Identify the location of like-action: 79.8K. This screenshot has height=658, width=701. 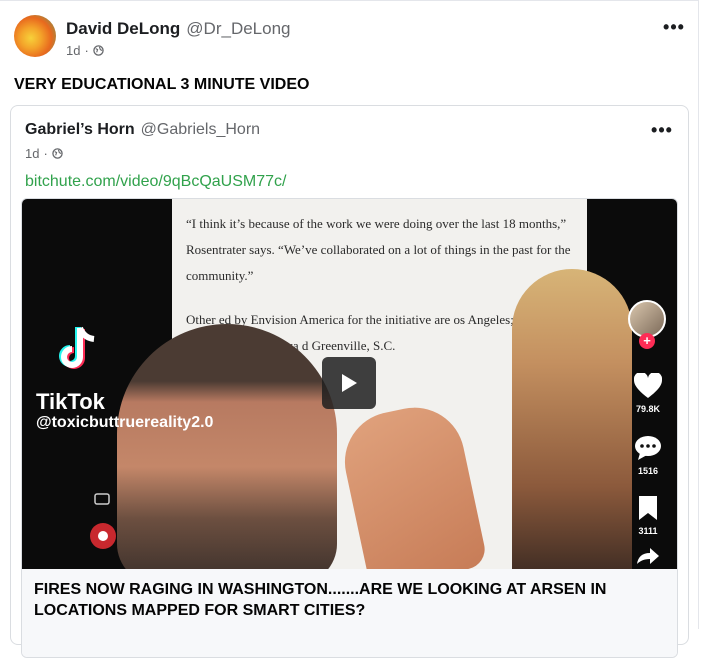
(648, 392).